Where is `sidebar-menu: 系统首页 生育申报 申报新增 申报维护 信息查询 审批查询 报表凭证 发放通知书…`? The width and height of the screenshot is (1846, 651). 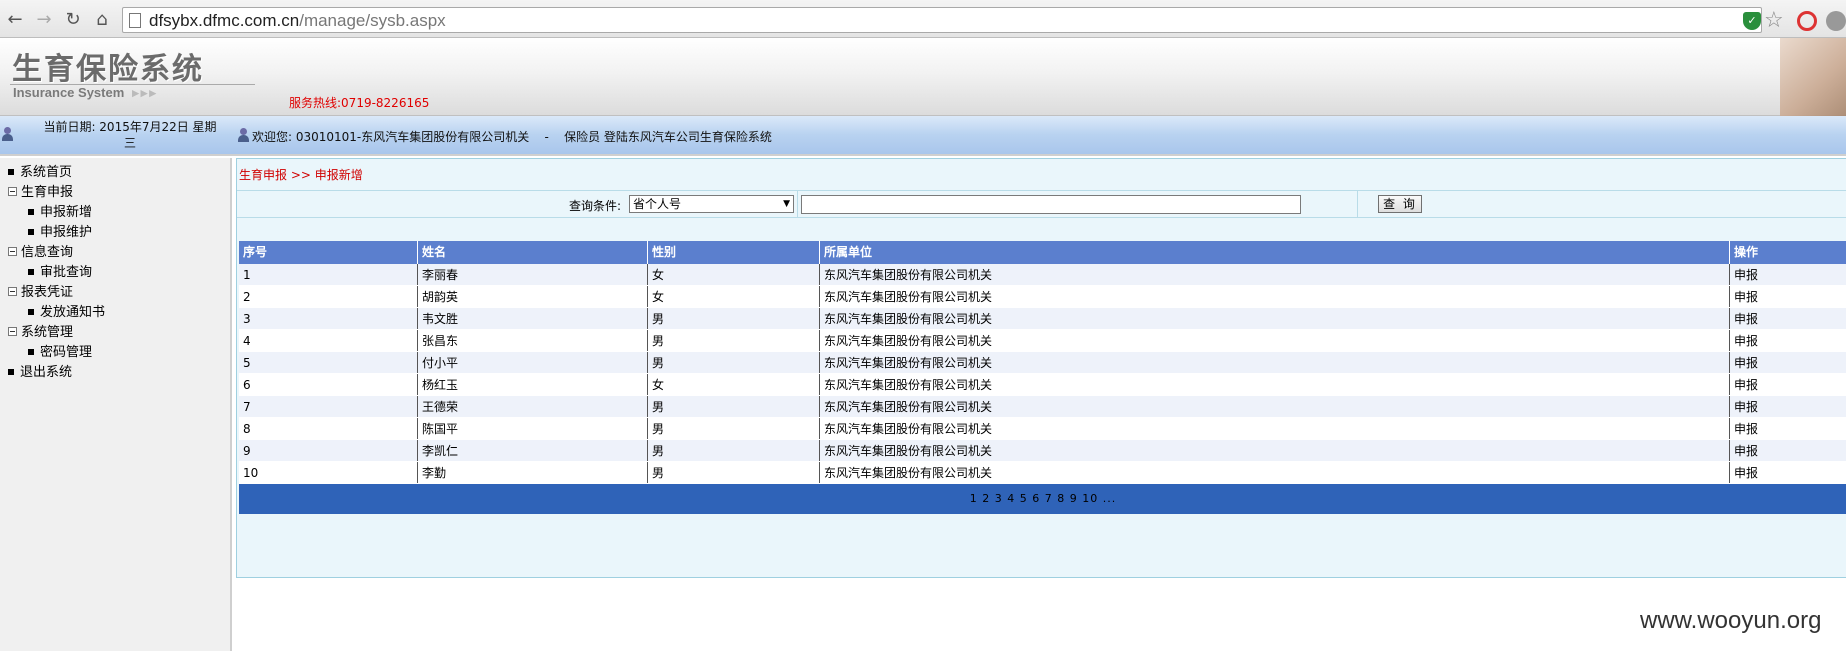
sidebar-menu: 系统首页 生育申报 申报新增 申报维护 信息查询 审批查询 报表凭证 发放通知书… is located at coordinates (116, 404).